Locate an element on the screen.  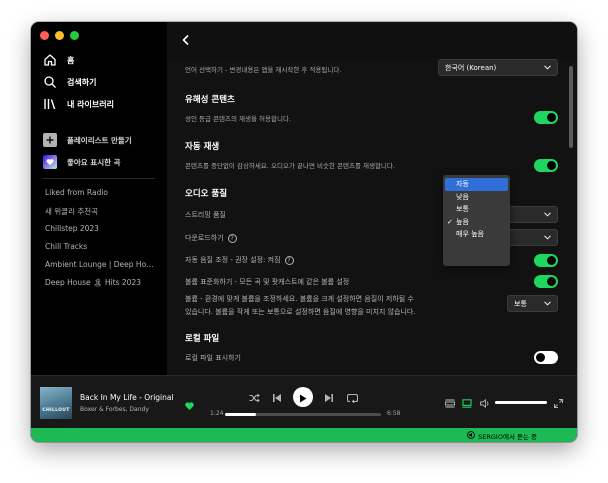
sidebar-playlist: Deep House 🏝 Hits 2023 is located at coordinates (101, 282).